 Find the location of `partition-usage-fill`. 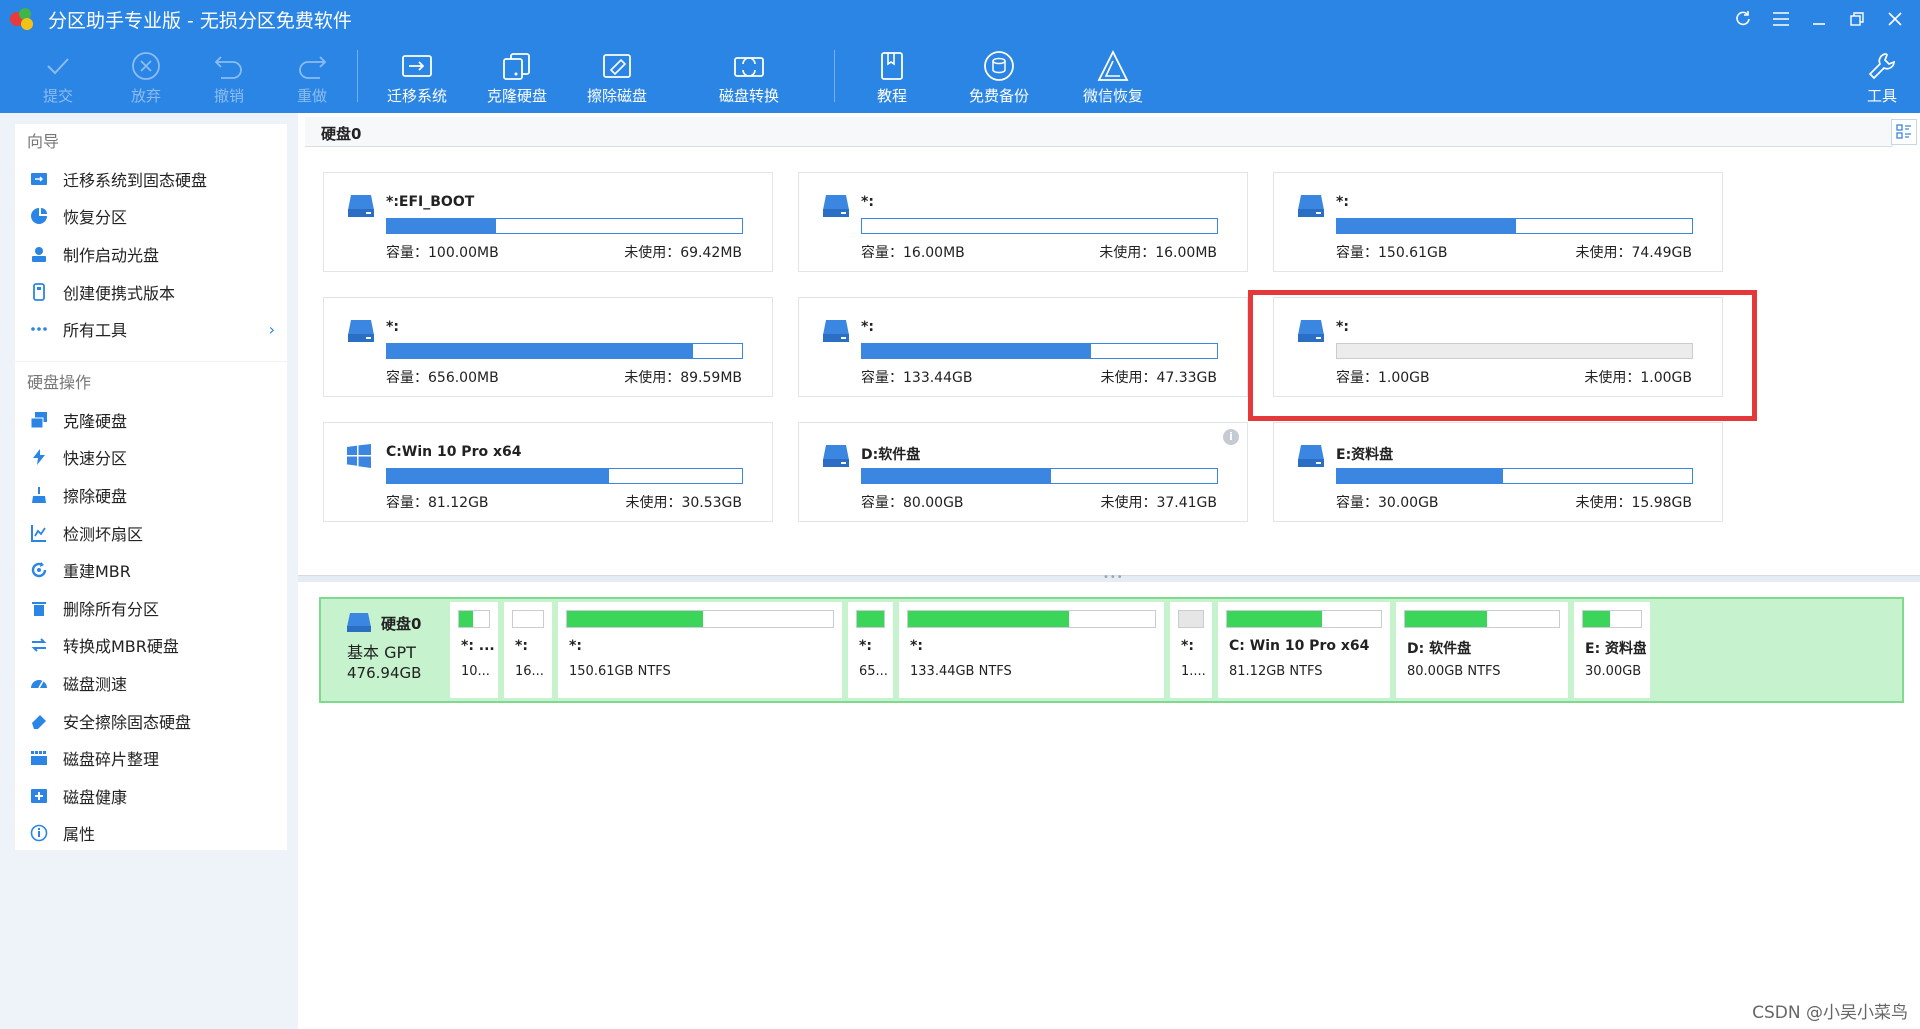

partition-usage-fill is located at coordinates (635, 619).